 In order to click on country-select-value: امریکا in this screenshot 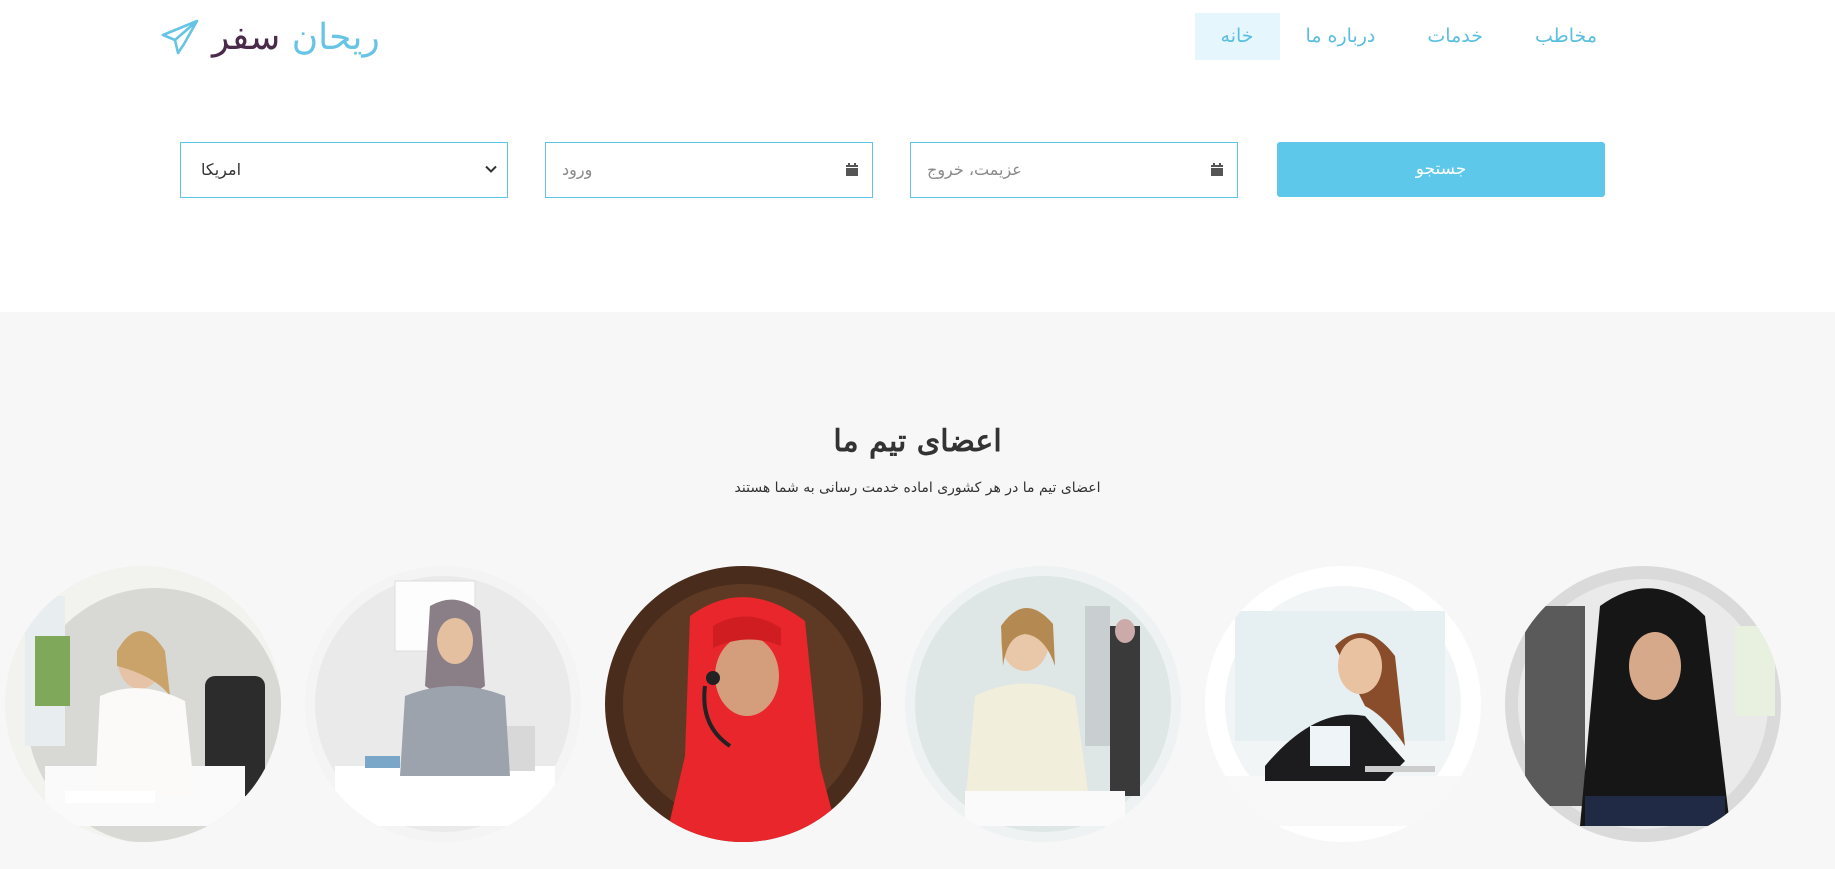, I will do `click(221, 169)`.